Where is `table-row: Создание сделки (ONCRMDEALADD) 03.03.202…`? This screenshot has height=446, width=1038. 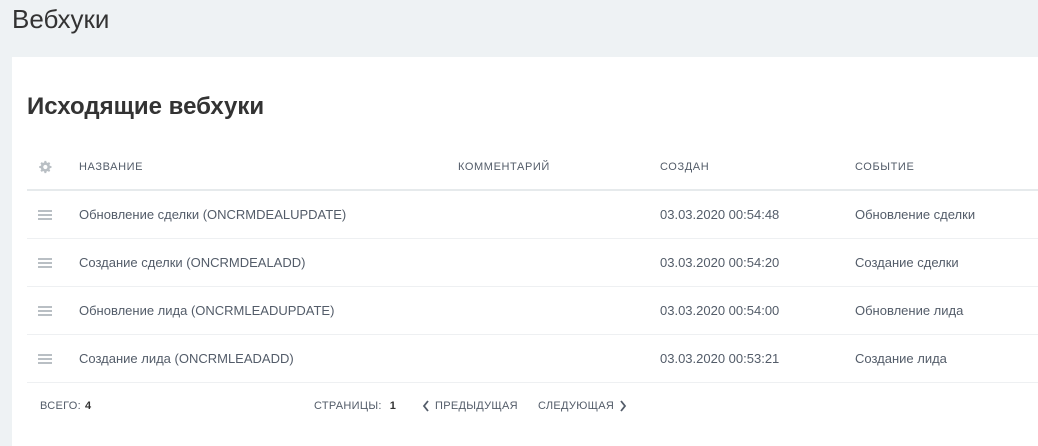
table-row: Создание сделки (ONCRMDEALADD) 03.03.202… is located at coordinates (532, 263).